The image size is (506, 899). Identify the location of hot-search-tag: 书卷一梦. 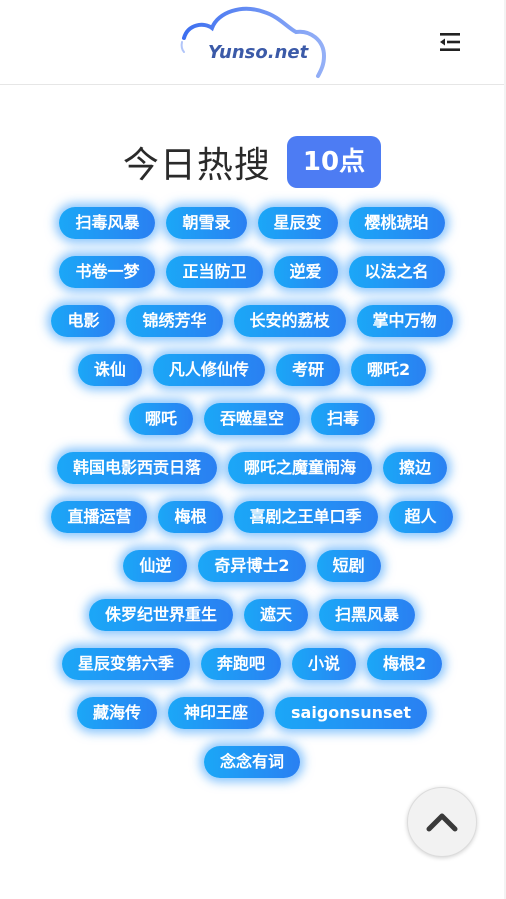
(107, 272).